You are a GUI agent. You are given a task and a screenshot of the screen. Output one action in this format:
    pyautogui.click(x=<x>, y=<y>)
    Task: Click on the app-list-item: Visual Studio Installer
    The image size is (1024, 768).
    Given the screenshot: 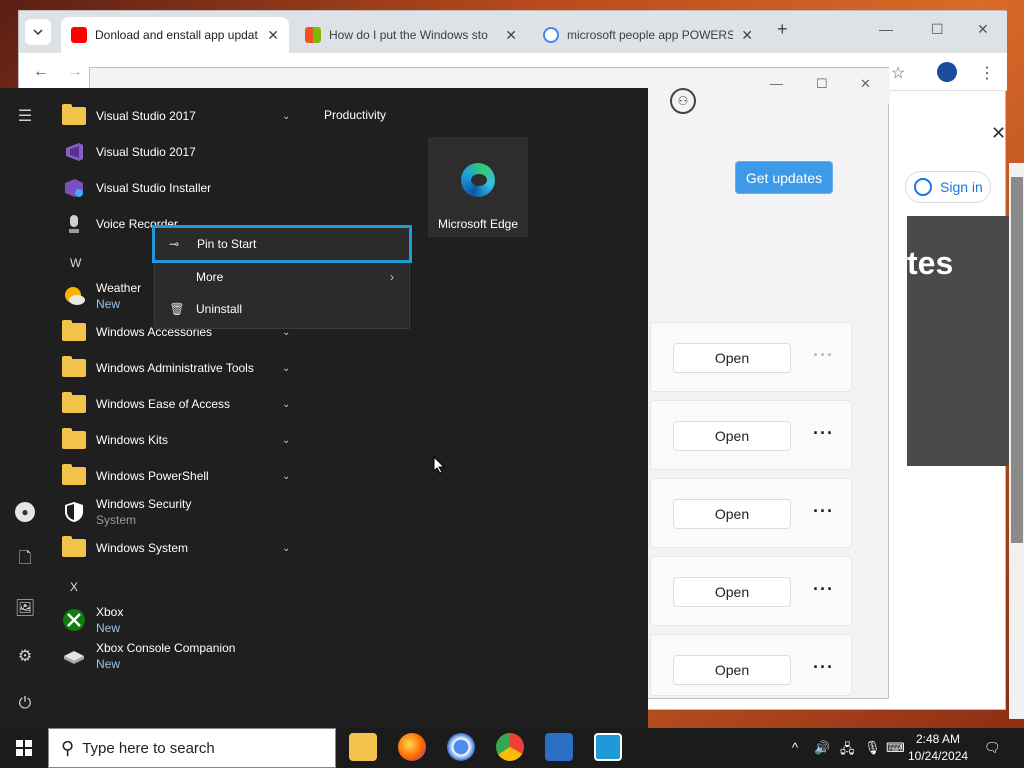 What is the action you would take?
    pyautogui.click(x=187, y=188)
    